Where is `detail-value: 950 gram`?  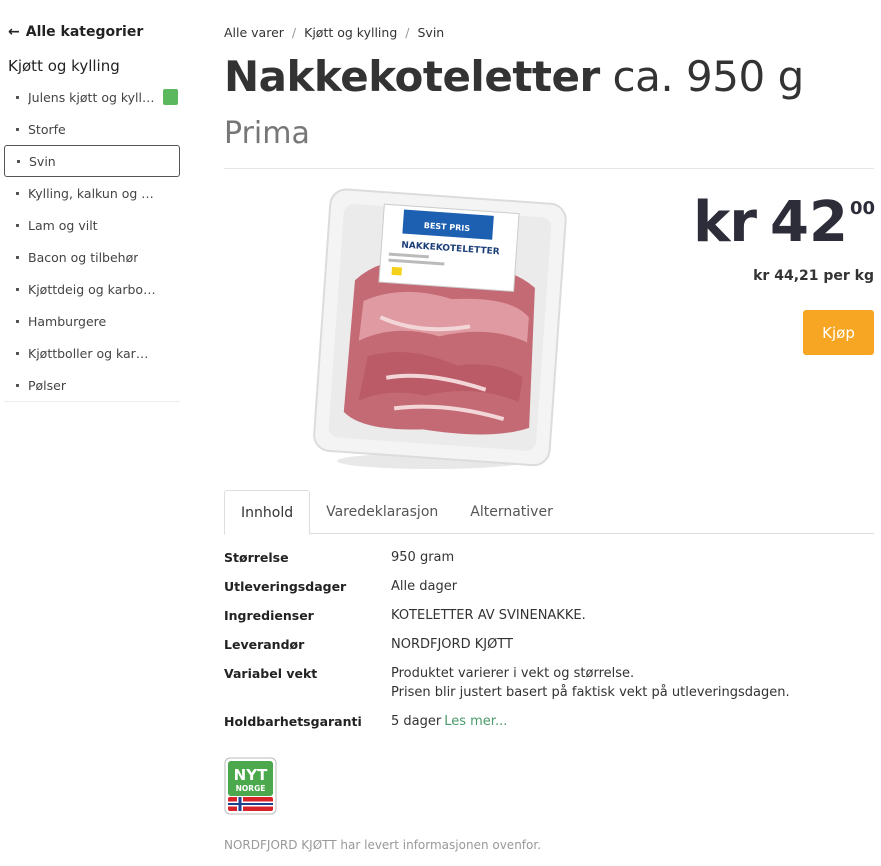
detail-value: 950 gram is located at coordinates (423, 557).